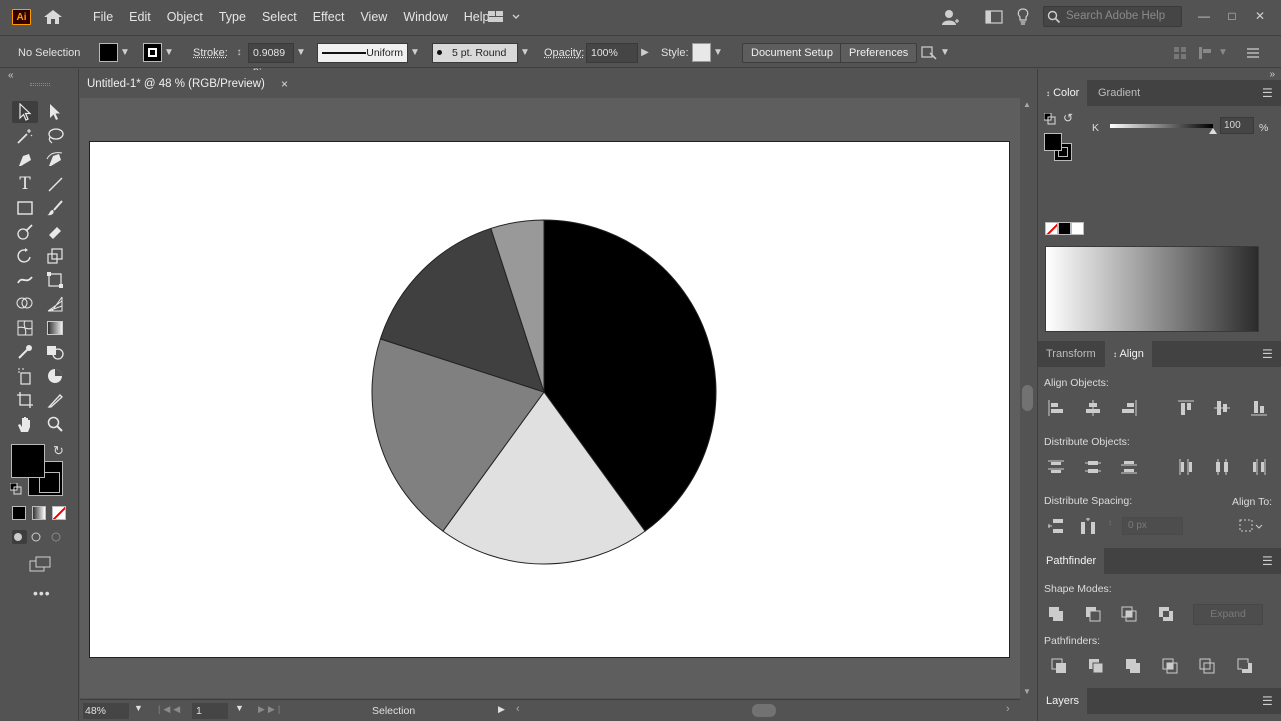  What do you see at coordinates (55, 160) in the screenshot?
I see `curvature-tool-icon` at bounding box center [55, 160].